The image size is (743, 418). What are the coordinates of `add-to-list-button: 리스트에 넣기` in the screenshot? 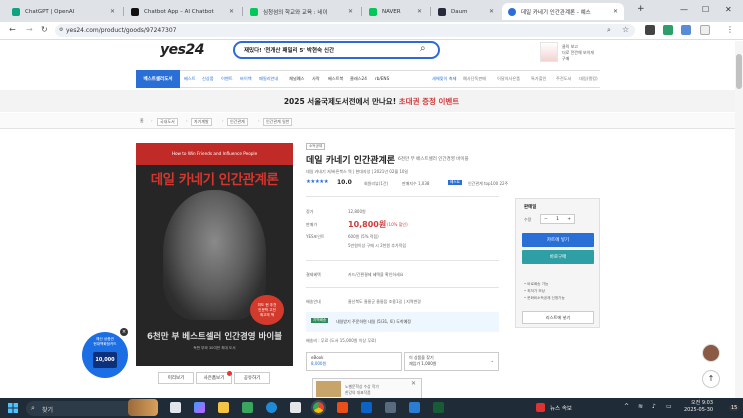 It's located at (558, 317).